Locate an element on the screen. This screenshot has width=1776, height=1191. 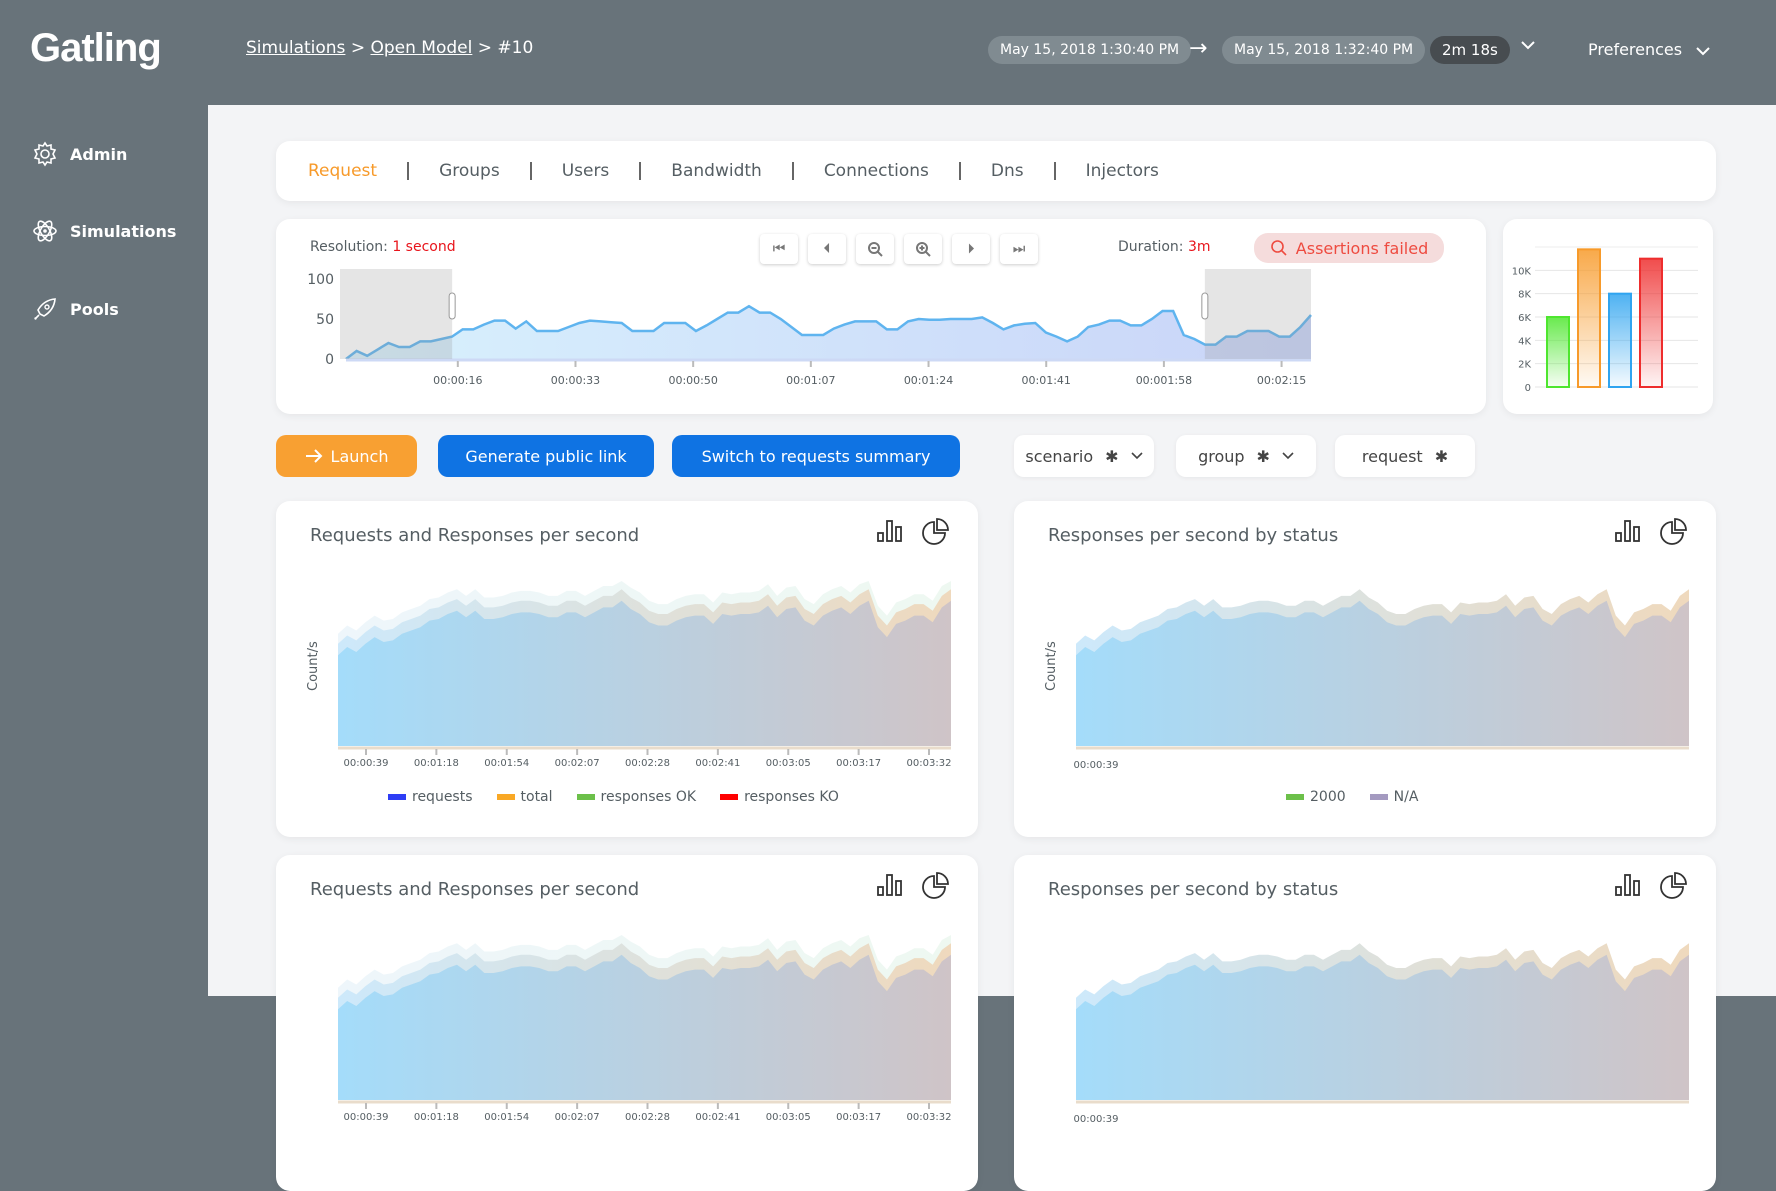
legend-item: 2000 is located at coordinates (1316, 797).